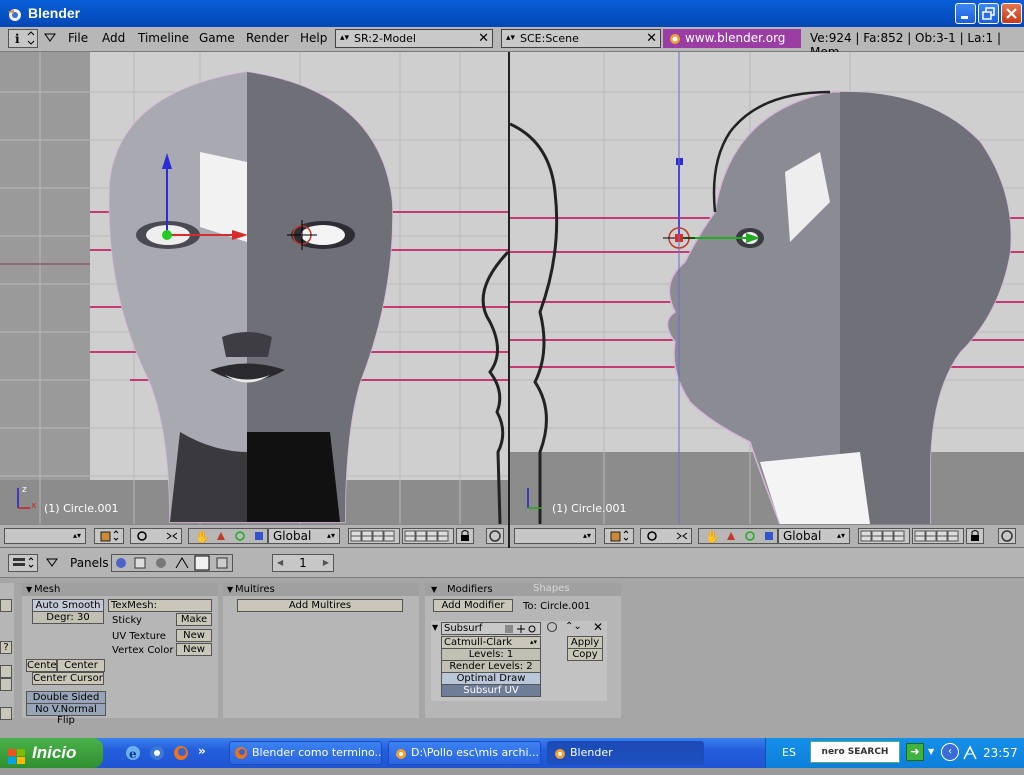 This screenshot has height=775, width=1024. Describe the element at coordinates (202, 751) in the screenshot. I see `quicklaunch-more-icon: »` at that location.